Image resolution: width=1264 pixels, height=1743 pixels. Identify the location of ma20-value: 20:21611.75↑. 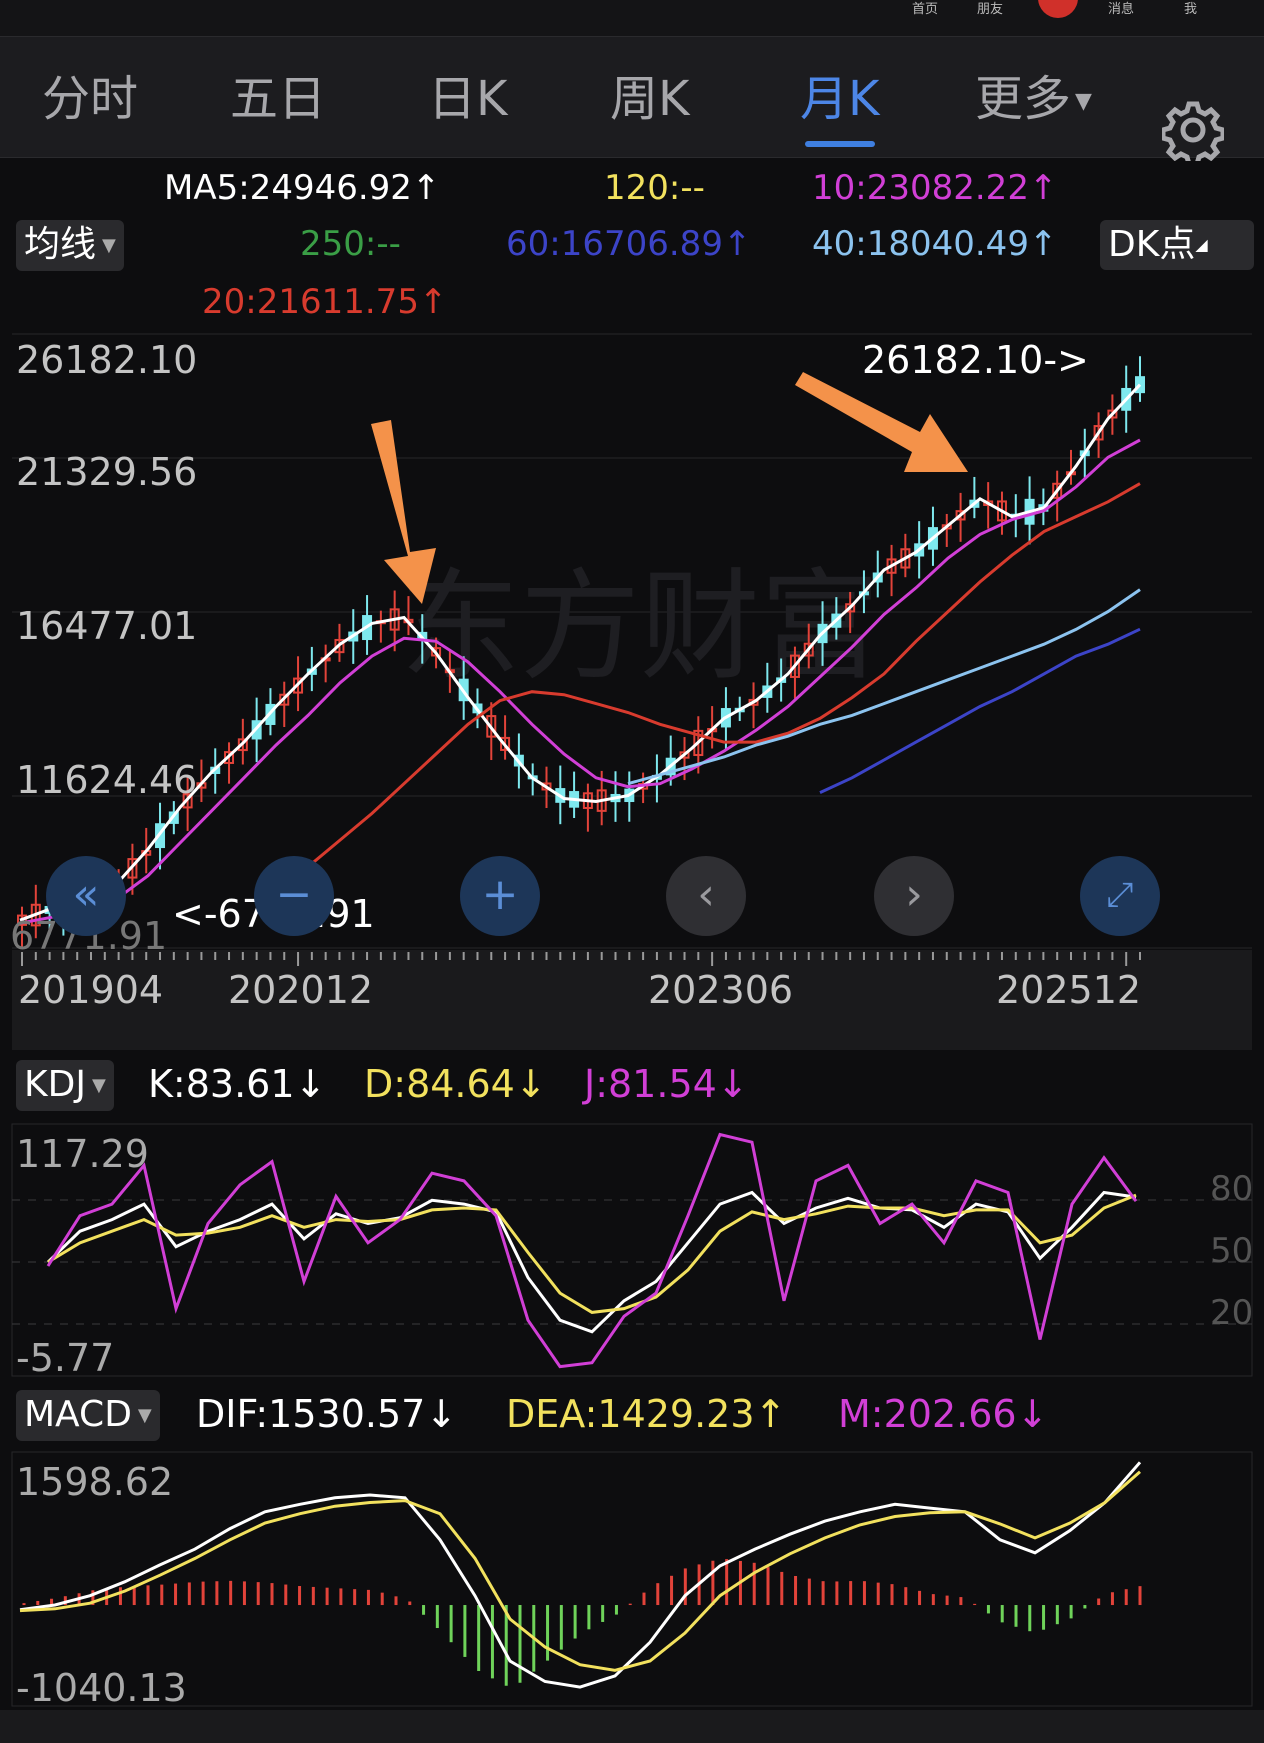
(325, 302).